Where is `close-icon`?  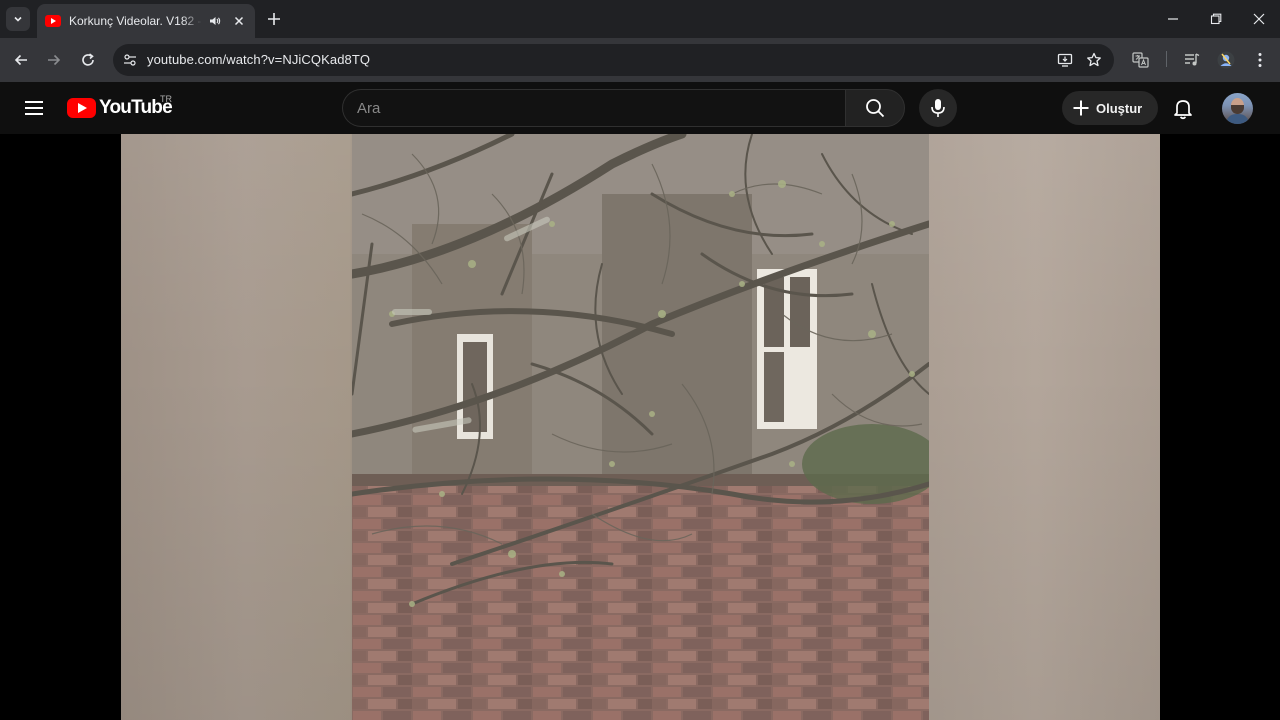 close-icon is located at coordinates (1259, 19).